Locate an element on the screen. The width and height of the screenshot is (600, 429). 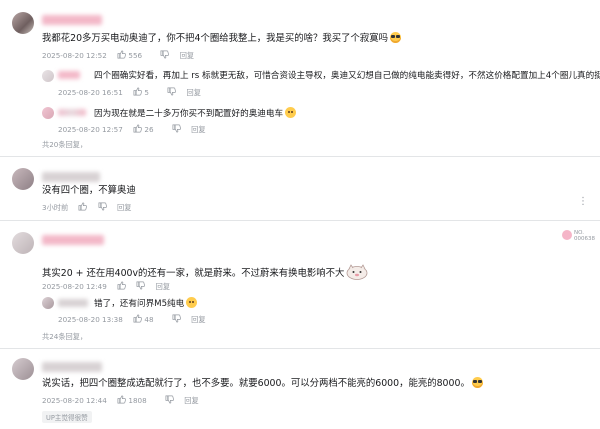
reply-text: 因为现在就是二十多万你买不到配置好的奥迪电车 is located at coordinates (195, 113).